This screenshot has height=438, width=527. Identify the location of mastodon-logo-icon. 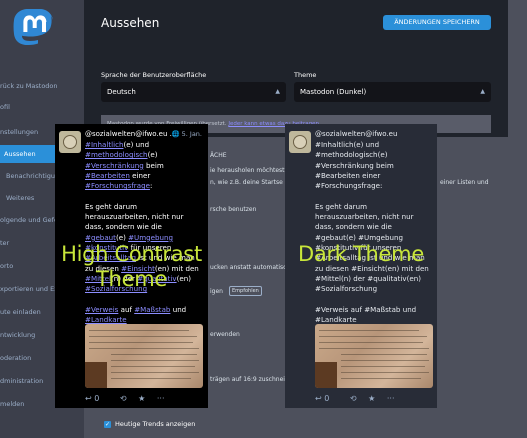
(34, 32).